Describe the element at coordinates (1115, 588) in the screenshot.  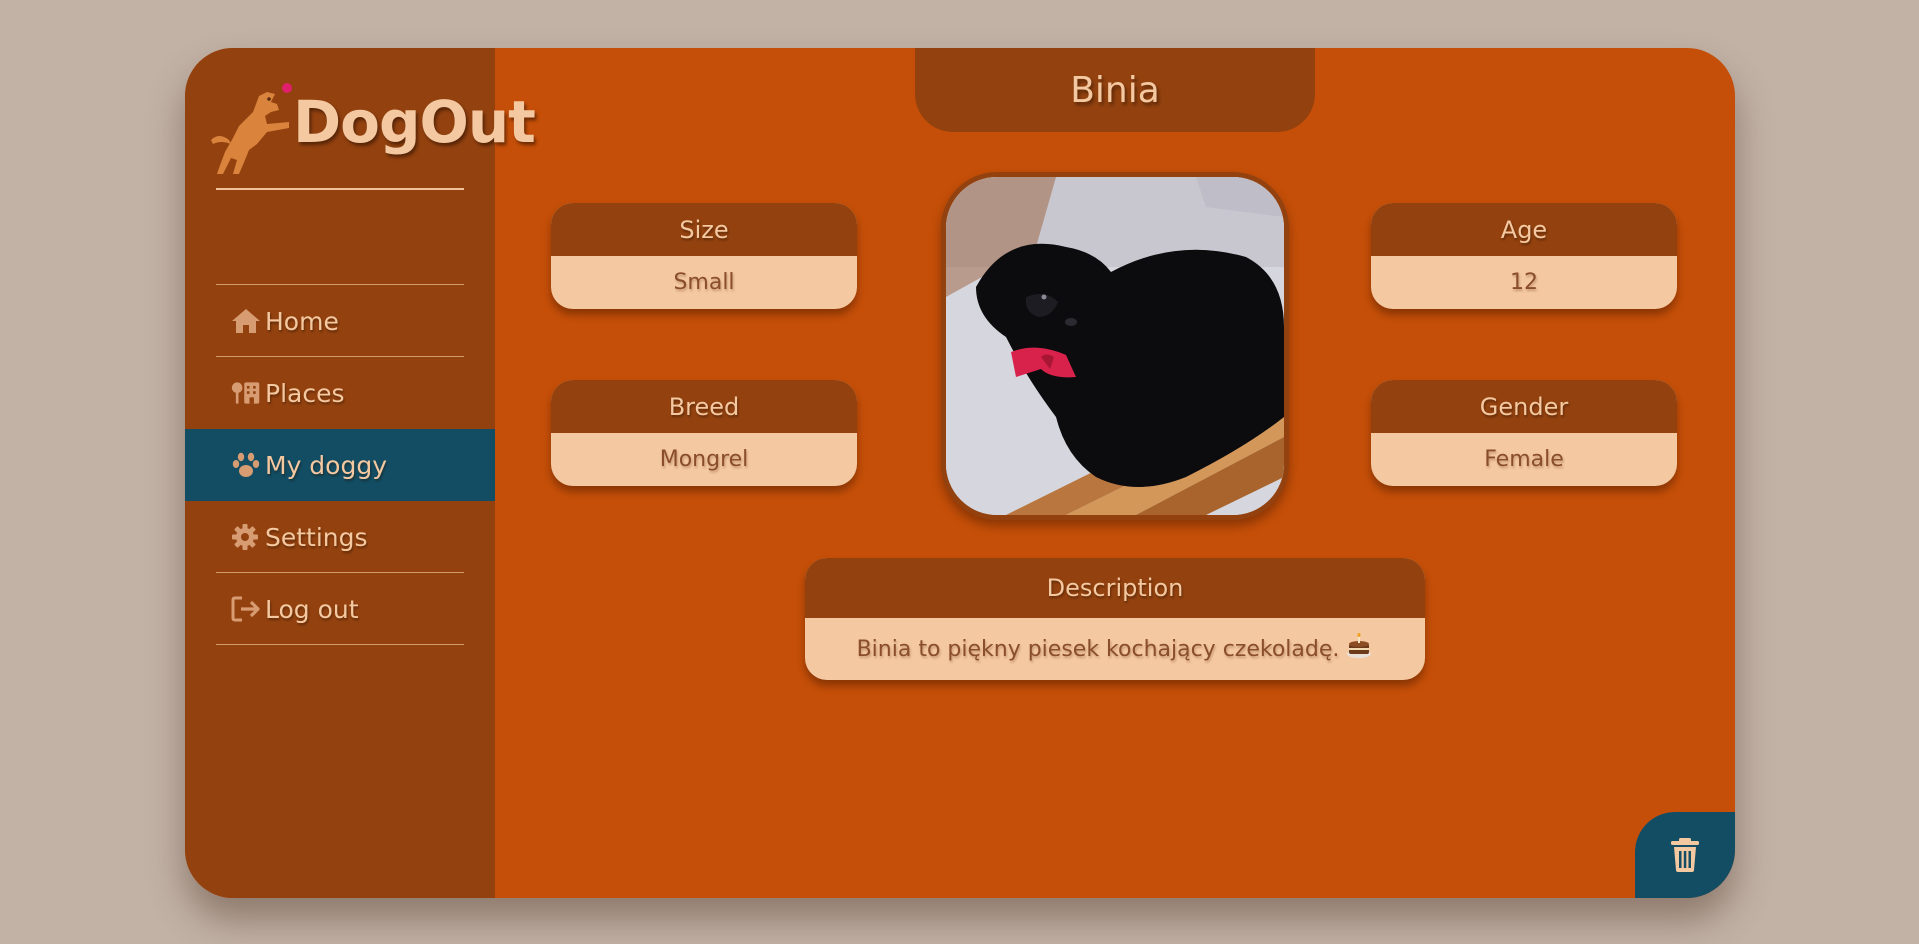
I see `description-label: Description` at that location.